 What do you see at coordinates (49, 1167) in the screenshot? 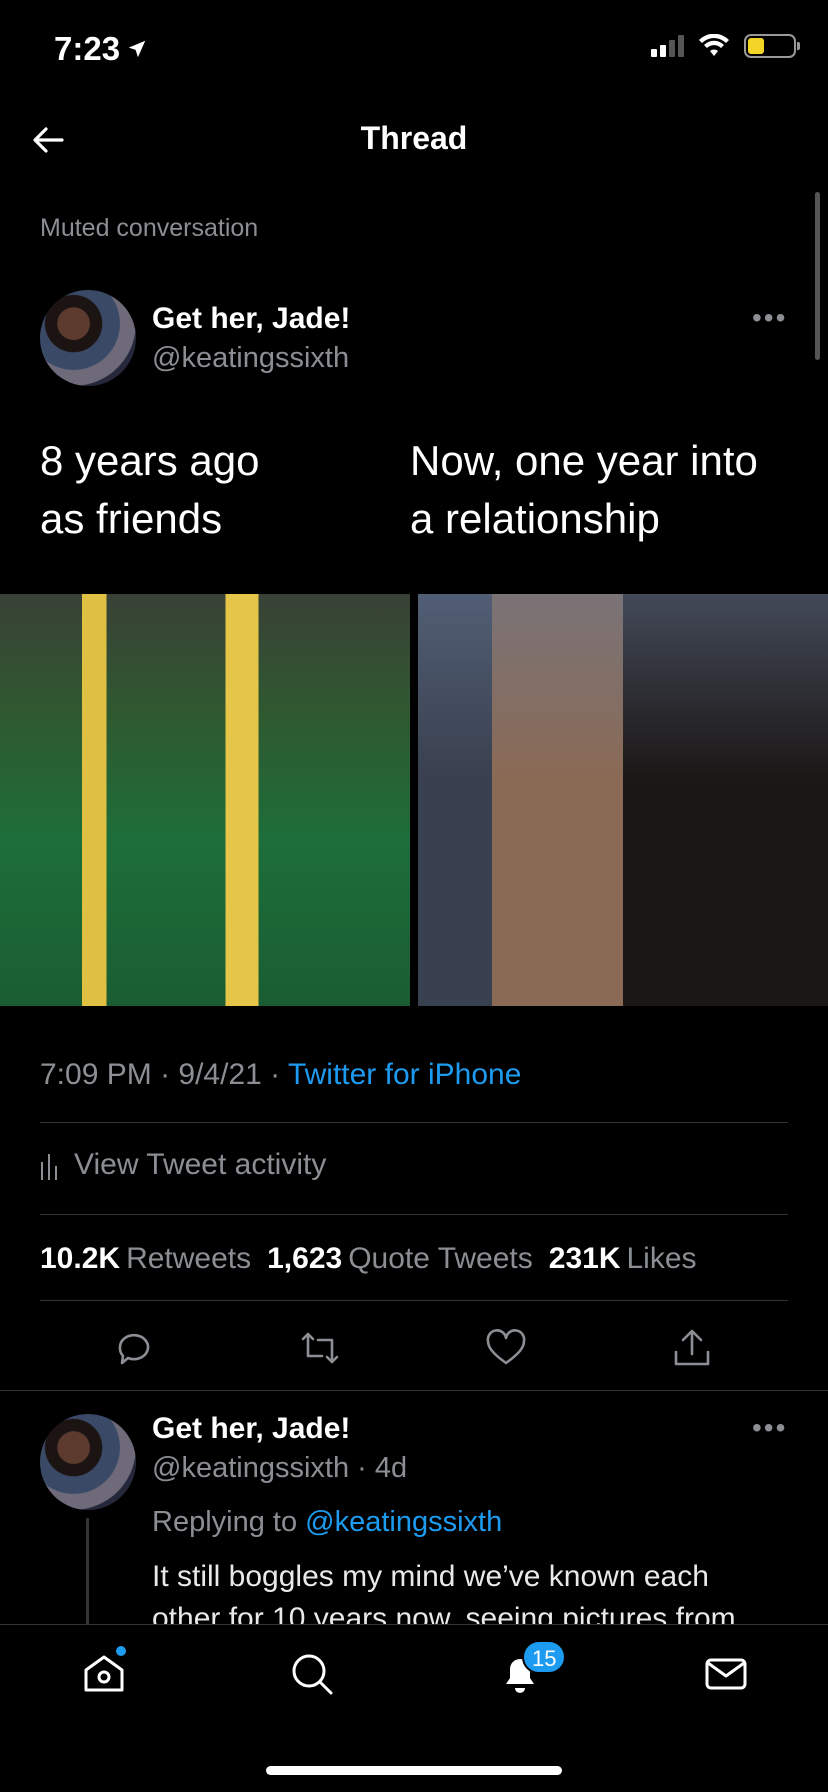
I see `activity-bars-icon` at bounding box center [49, 1167].